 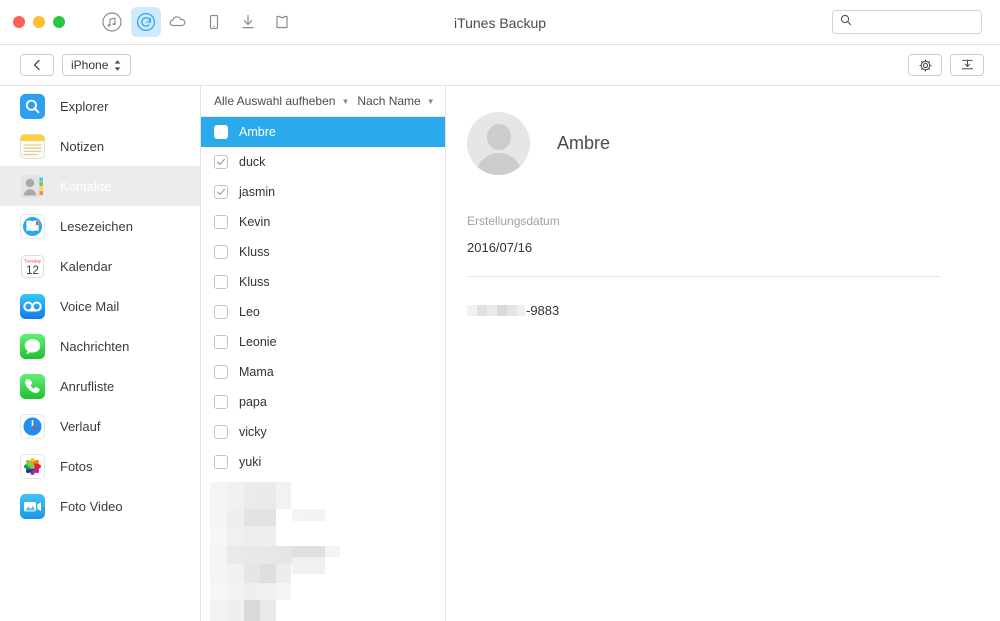 I want to click on contact-name: Ambre, so click(x=257, y=132).